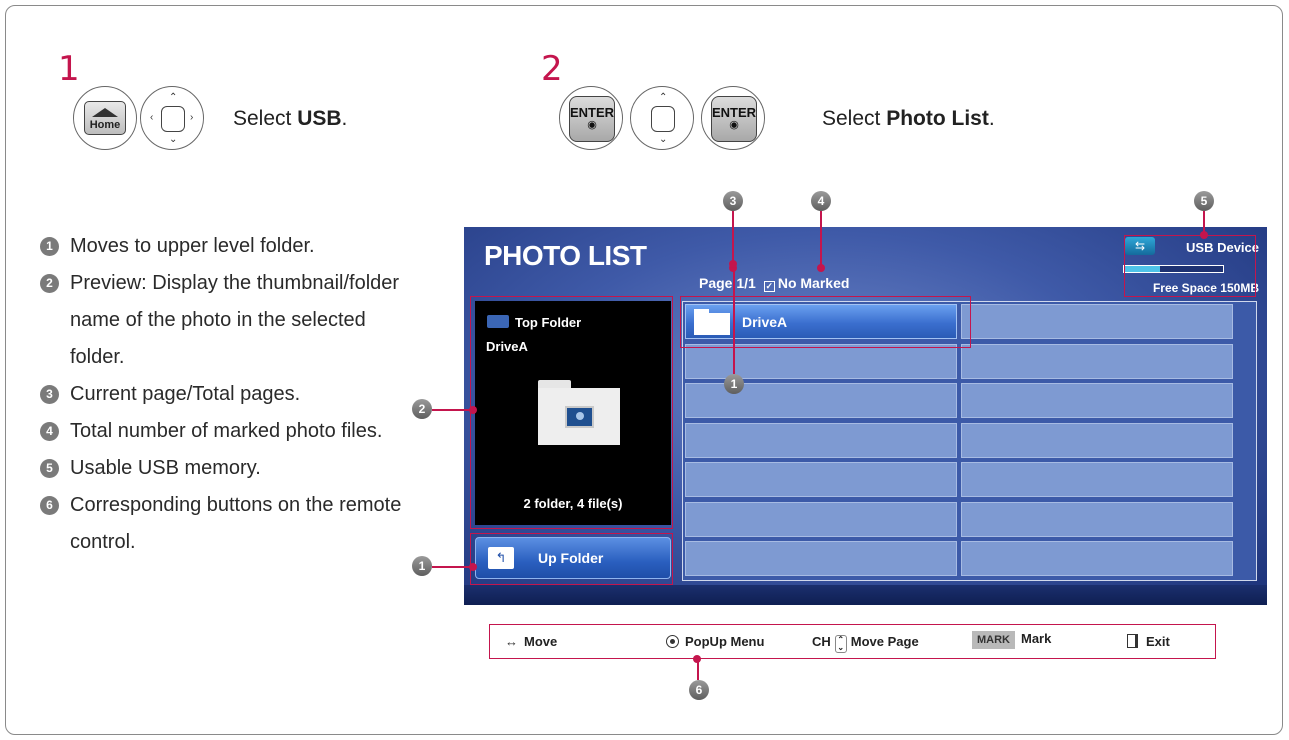  What do you see at coordinates (49, 505) in the screenshot?
I see `number-badge: 6` at bounding box center [49, 505].